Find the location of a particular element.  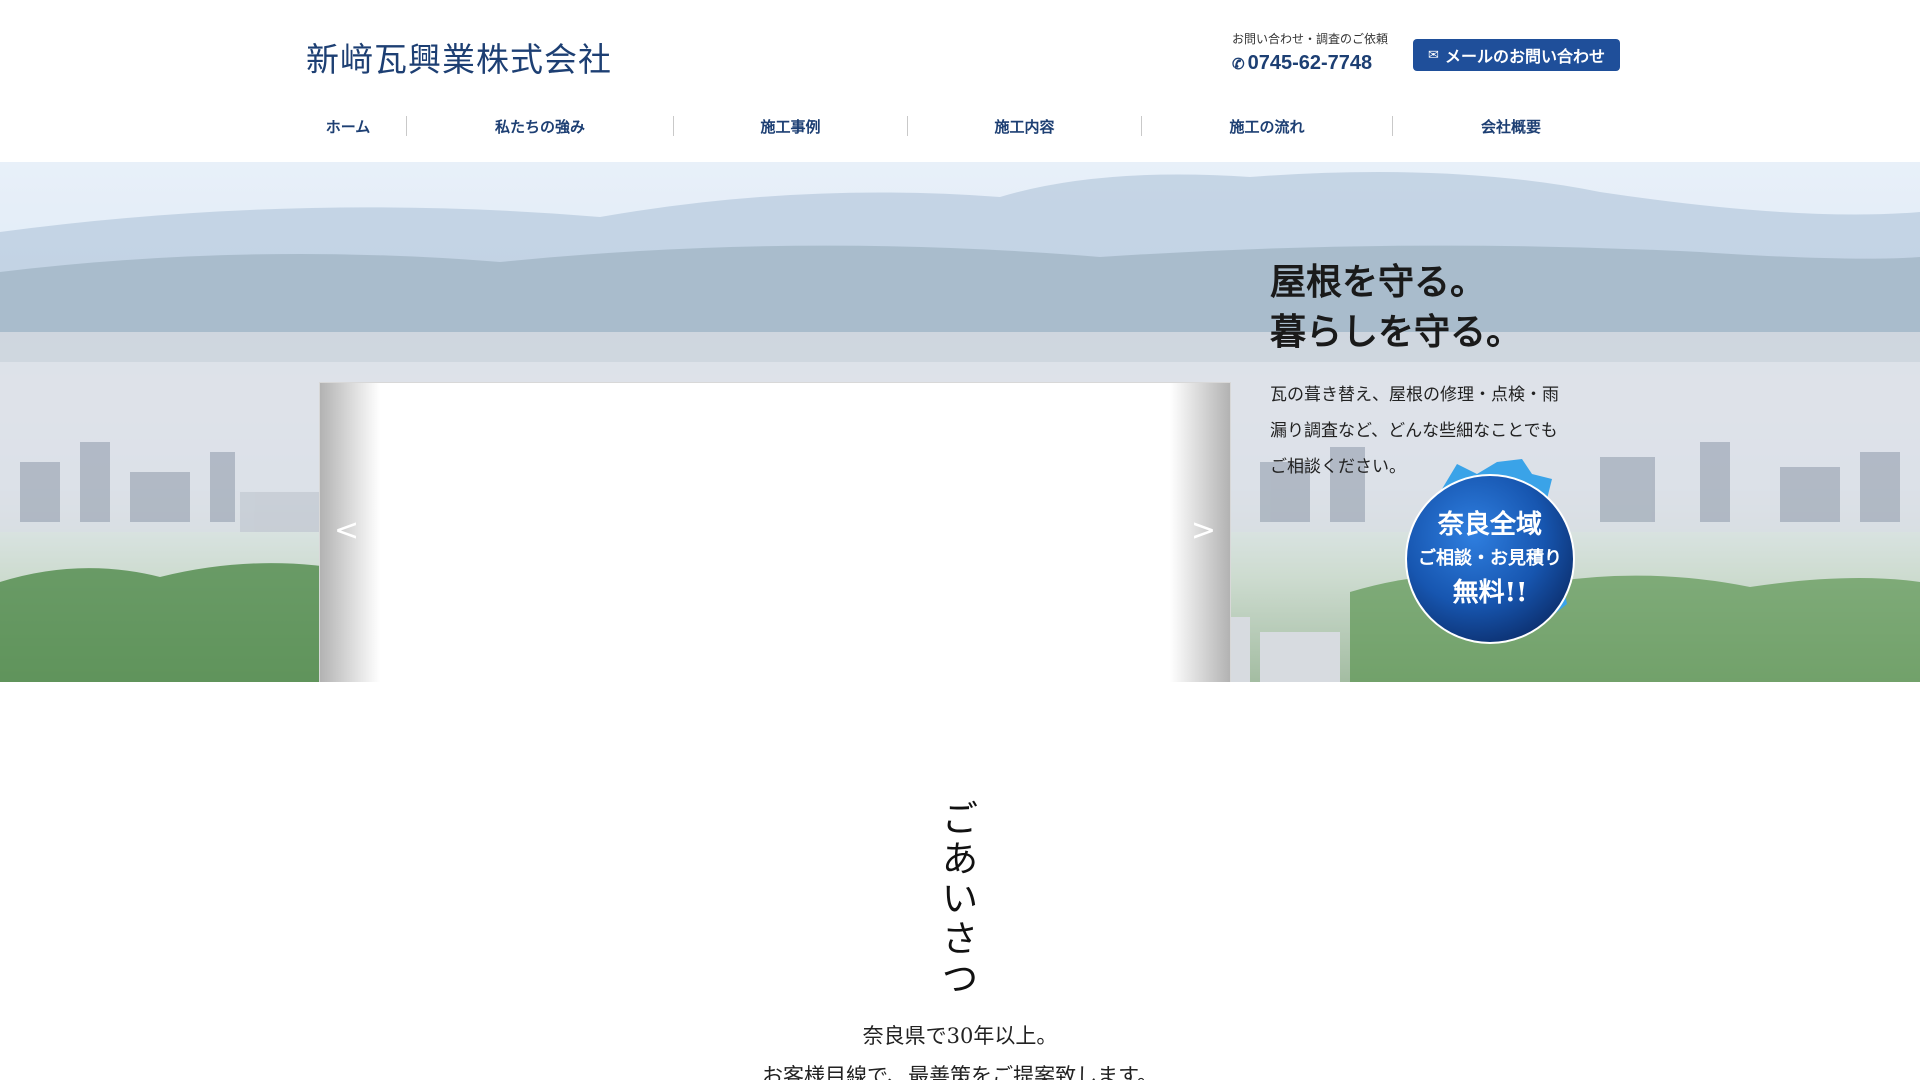

contact-label: お問い合わせ・調査のご依頼 is located at coordinates (1310, 39).